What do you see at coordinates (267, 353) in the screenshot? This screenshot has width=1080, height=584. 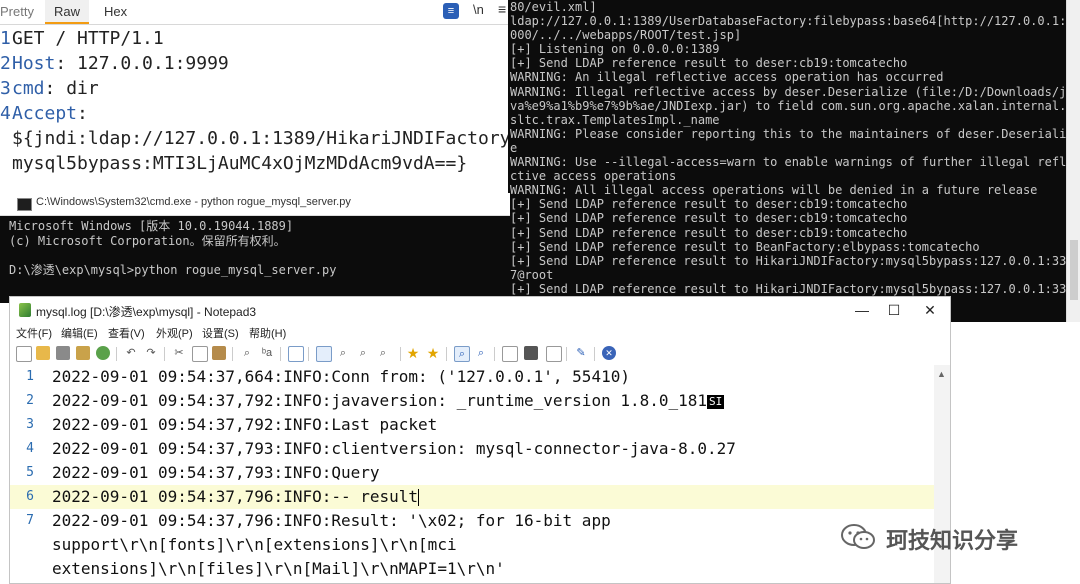 I see `replace-icon: ᵇa` at bounding box center [267, 353].